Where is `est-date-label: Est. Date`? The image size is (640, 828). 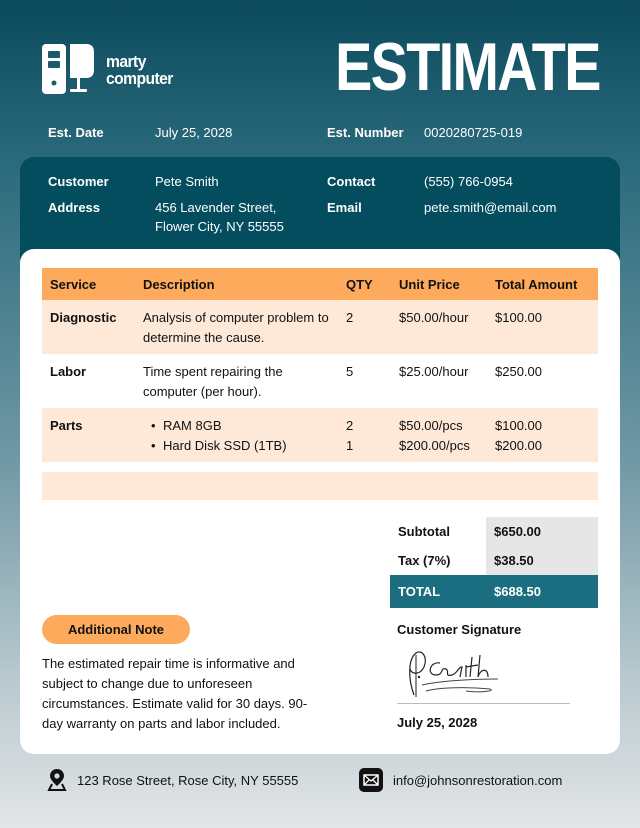 est-date-label: Est. Date is located at coordinates (76, 132).